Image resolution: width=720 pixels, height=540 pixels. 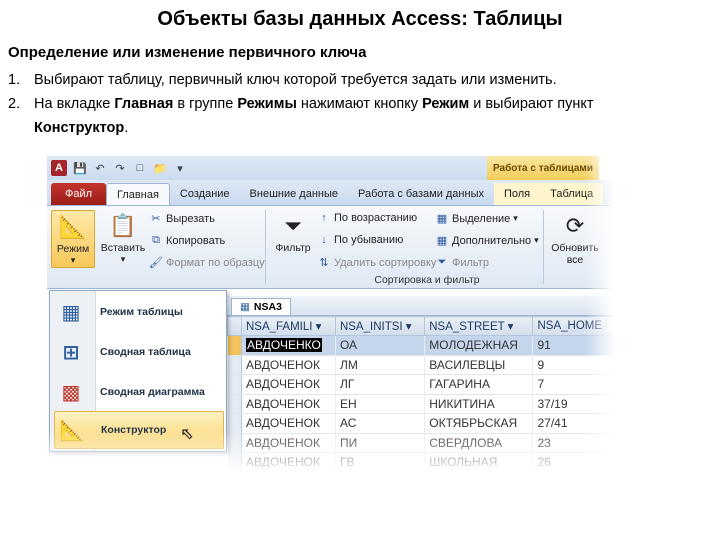 What do you see at coordinates (380, 326) in the screenshot?
I see `column-header: NSA_INITSI ▾` at bounding box center [380, 326].